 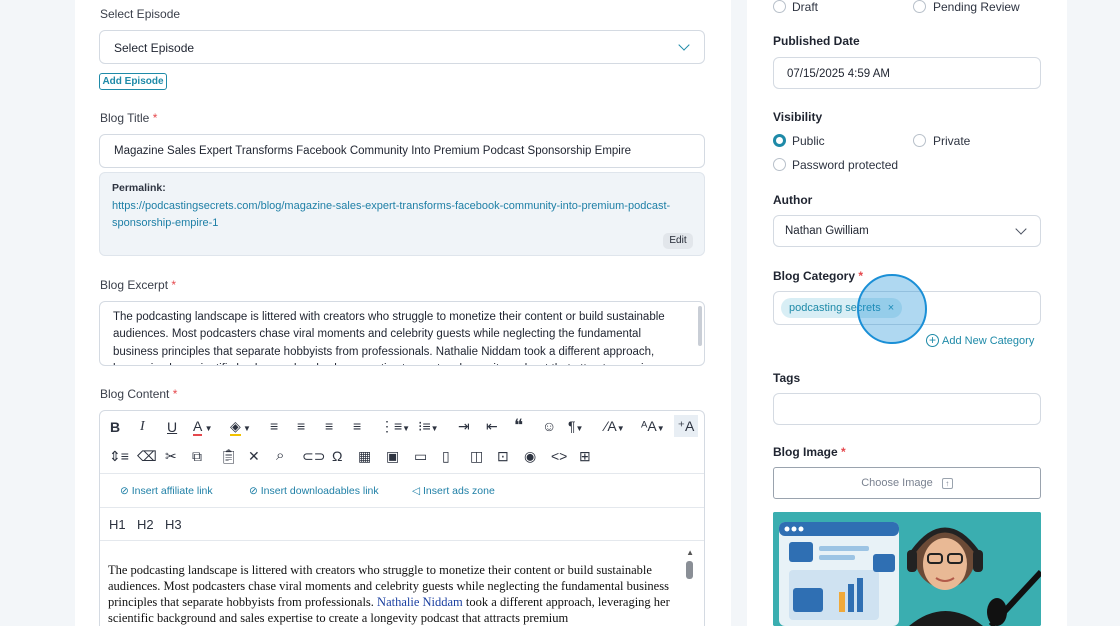 What do you see at coordinates (129, 118) in the screenshot?
I see `blog-title-label: Blog Title *` at bounding box center [129, 118].